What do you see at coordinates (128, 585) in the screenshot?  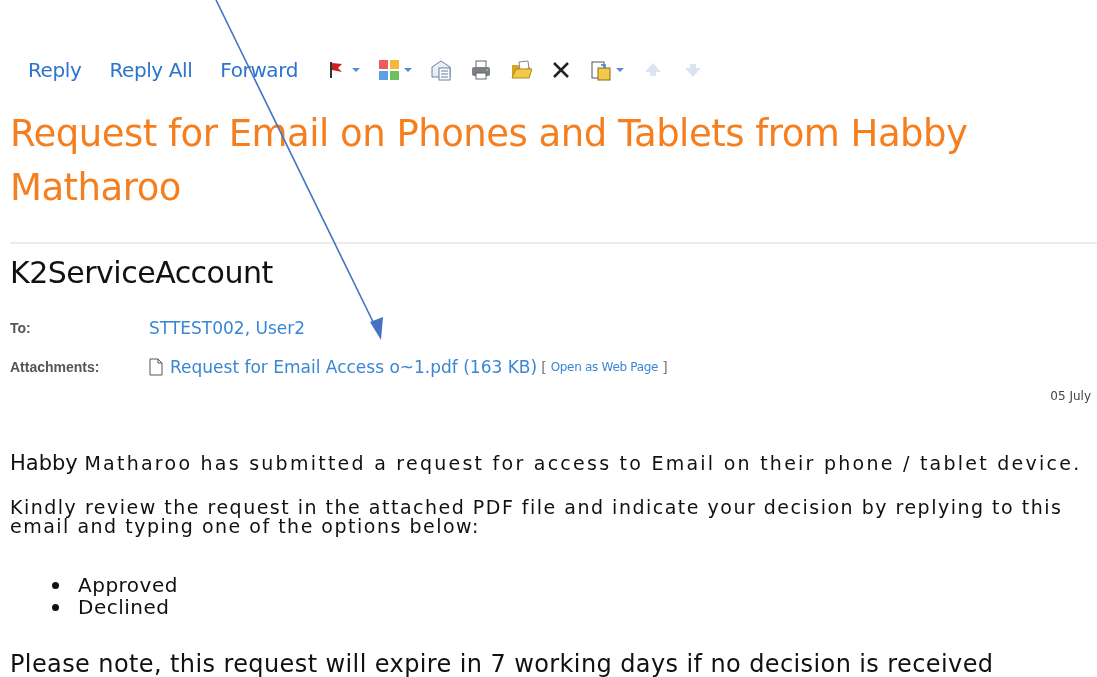 I see `option-text: Approved` at bounding box center [128, 585].